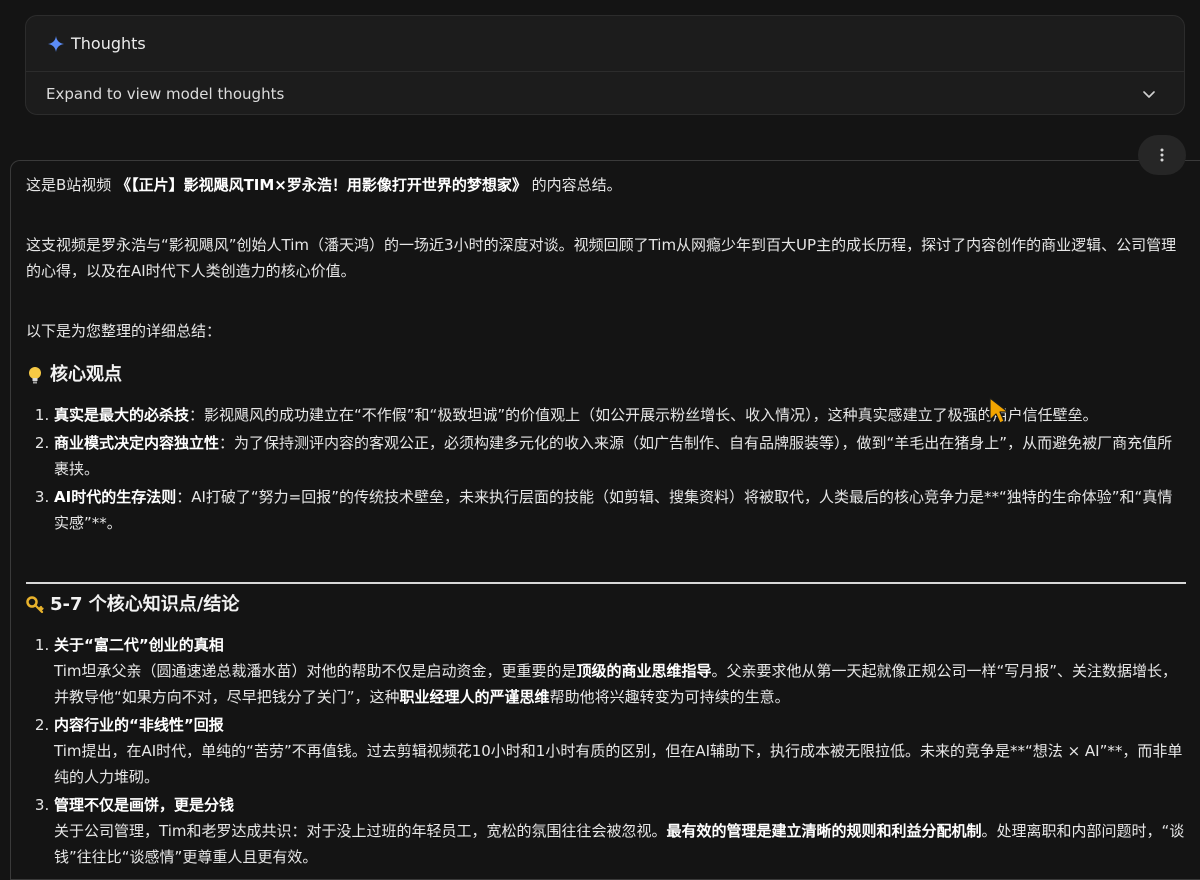 The width and height of the screenshot is (1200, 880). What do you see at coordinates (145, 604) in the screenshot?
I see `section2-heading-text: 5-7 个核心知识点/结论` at bounding box center [145, 604].